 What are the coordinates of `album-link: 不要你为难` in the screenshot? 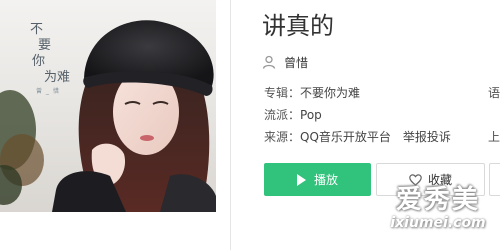 It's located at (330, 93).